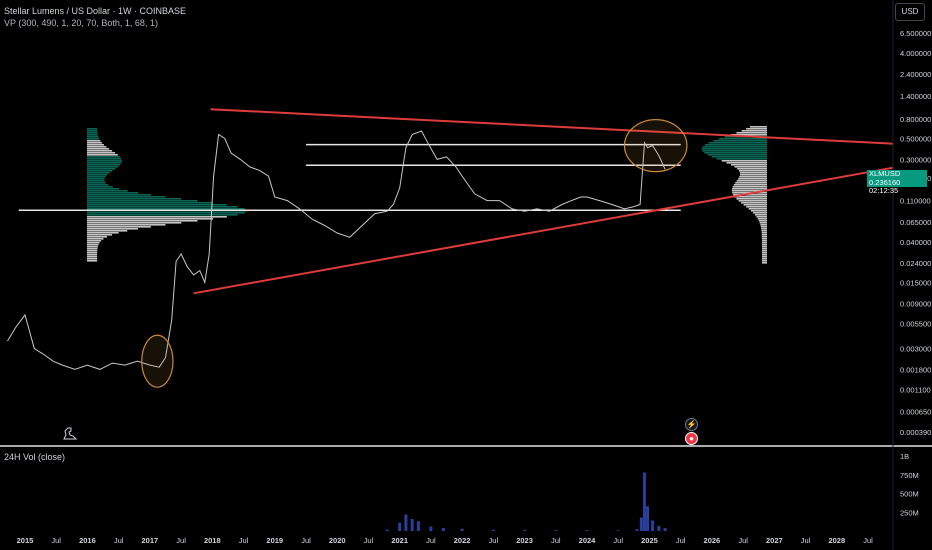 The width and height of the screenshot is (932, 550). Describe the element at coordinates (915, 74) in the screenshot. I see `price-tick-label: 2.400000` at that location.